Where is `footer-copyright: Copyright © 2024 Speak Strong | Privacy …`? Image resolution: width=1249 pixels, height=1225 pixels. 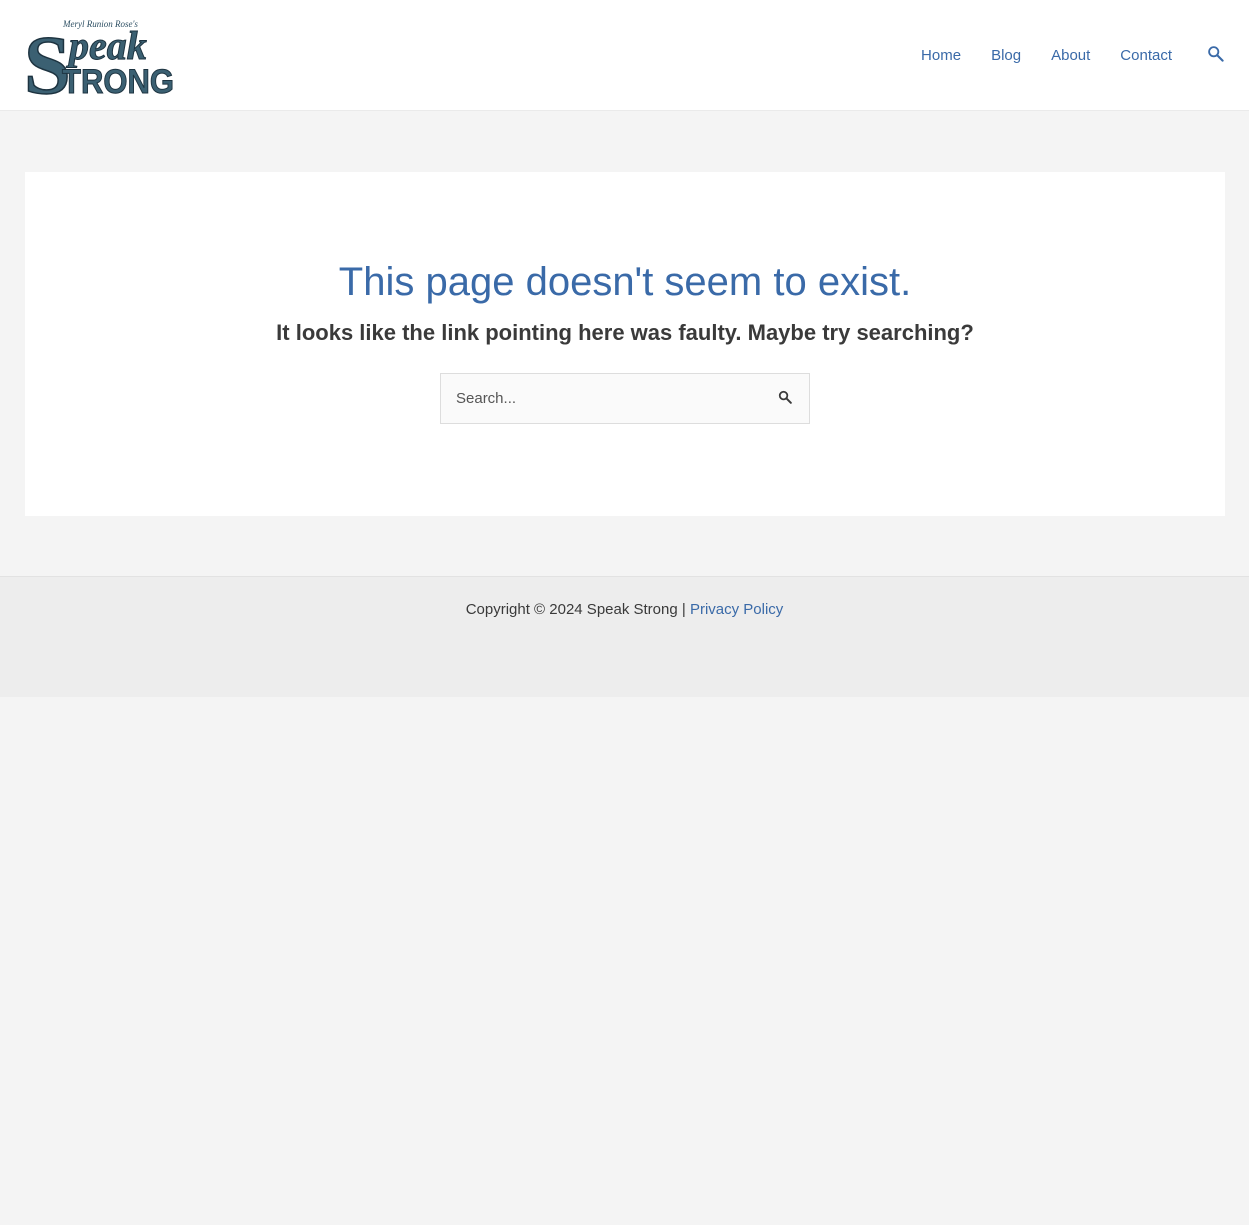
footer-copyright: Copyright © 2024 Speak Strong | Privacy … is located at coordinates (624, 609).